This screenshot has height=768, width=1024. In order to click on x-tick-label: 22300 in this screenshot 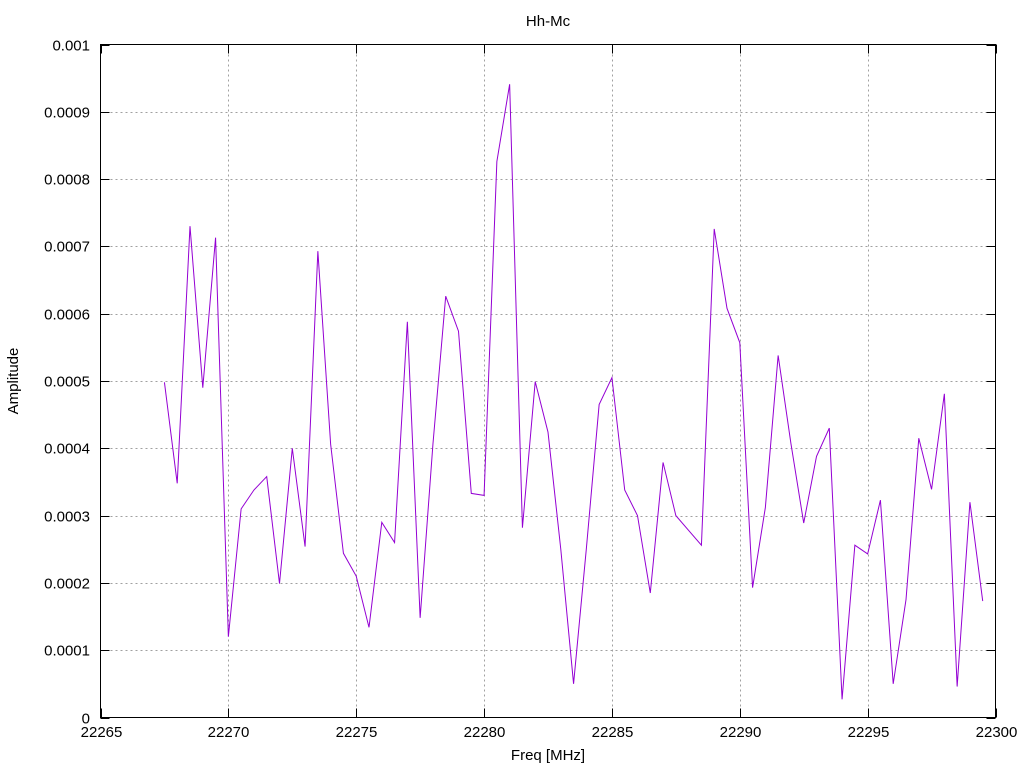, I will do `click(997, 732)`.